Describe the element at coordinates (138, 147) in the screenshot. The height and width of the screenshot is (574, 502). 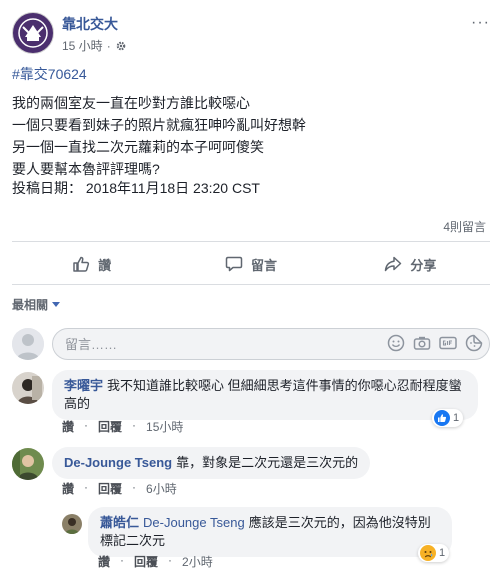
I see `post-line: 另一個一直找二次元蘿莉的本子呵呵傻笑` at that location.